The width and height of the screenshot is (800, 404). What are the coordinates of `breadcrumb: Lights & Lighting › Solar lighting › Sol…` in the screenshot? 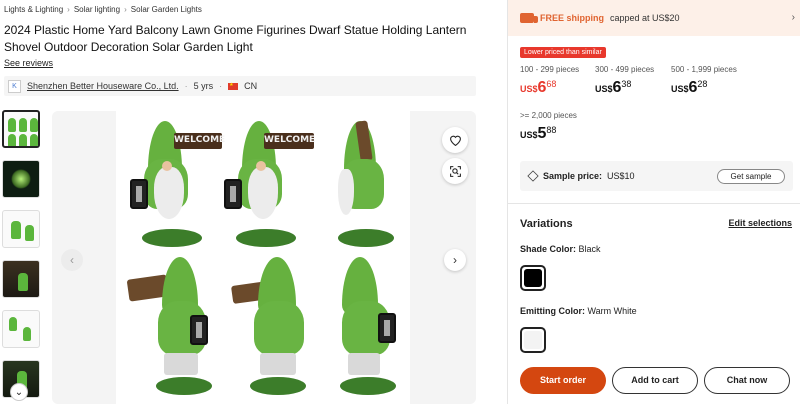 It's located at (103, 9).